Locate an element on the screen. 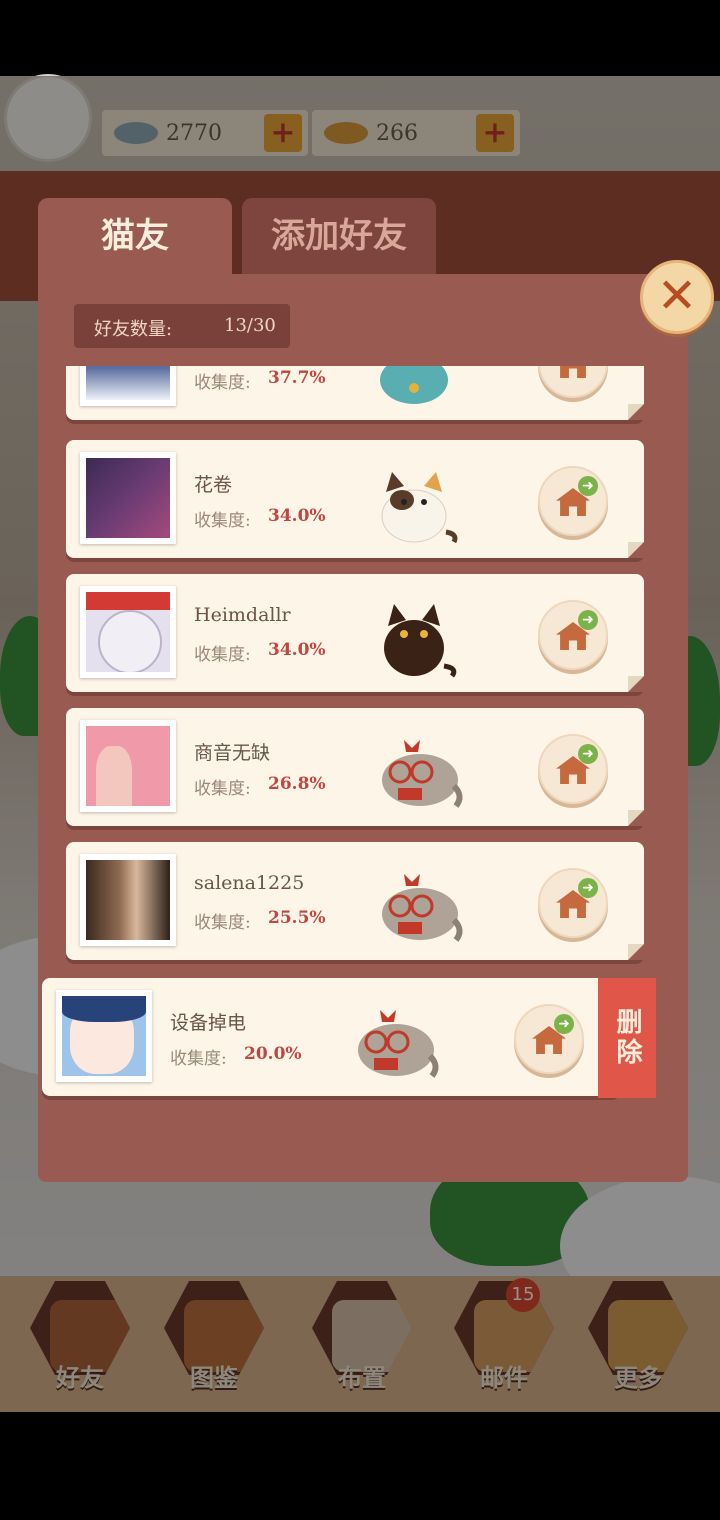 This screenshot has height=1520, width=720. house-icon is located at coordinates (573, 372).